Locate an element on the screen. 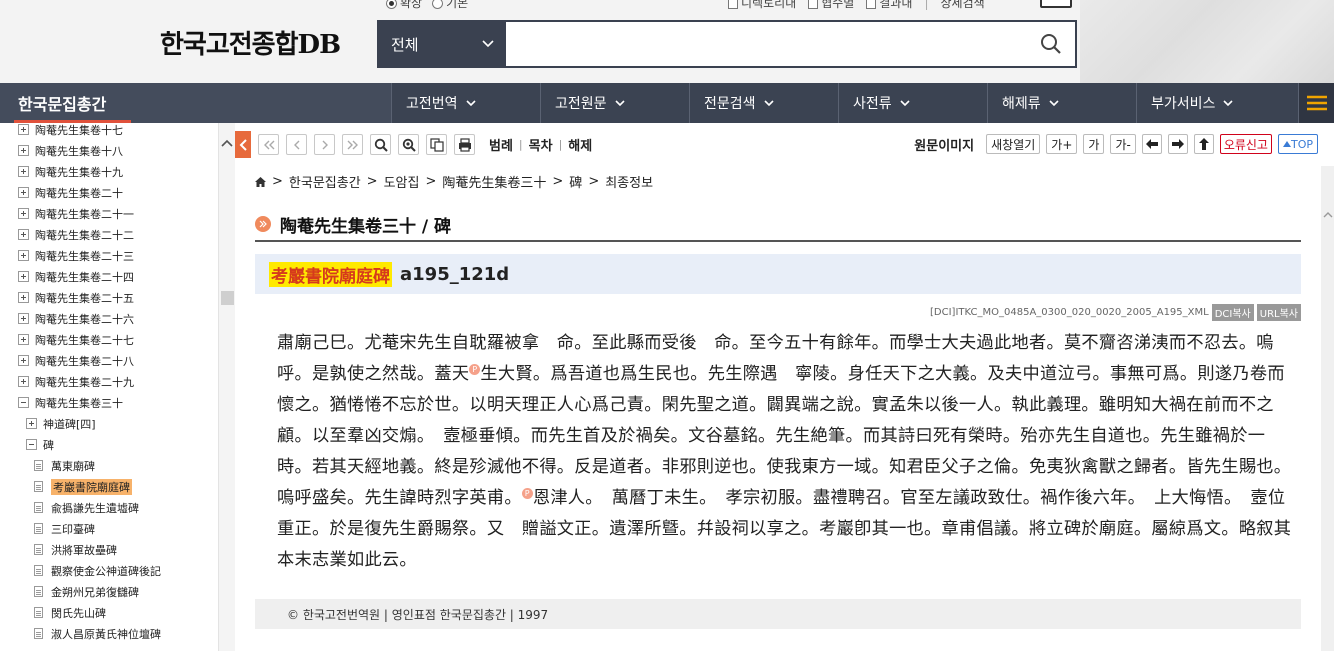 The image size is (1334, 651). nav-item-services: 부가서비스 is located at coordinates (1210, 103).